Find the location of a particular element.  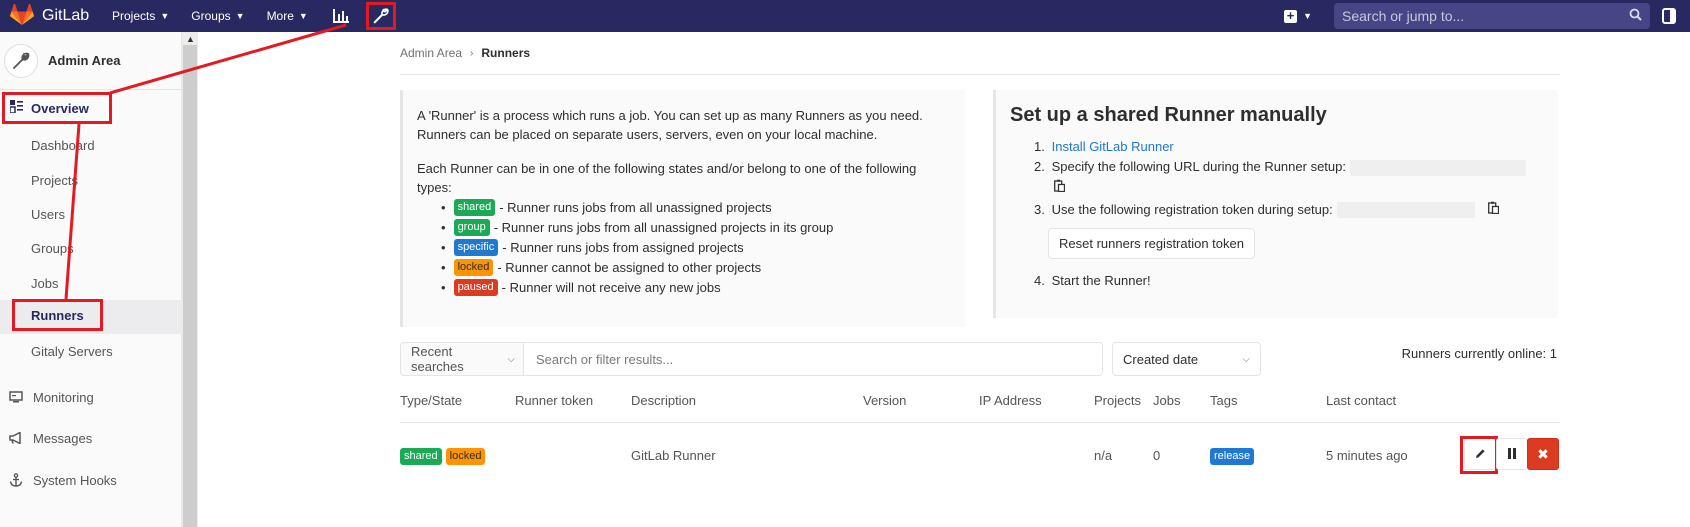

setup-step-1: 1. Install GitLab Runner is located at coordinates (1104, 146).